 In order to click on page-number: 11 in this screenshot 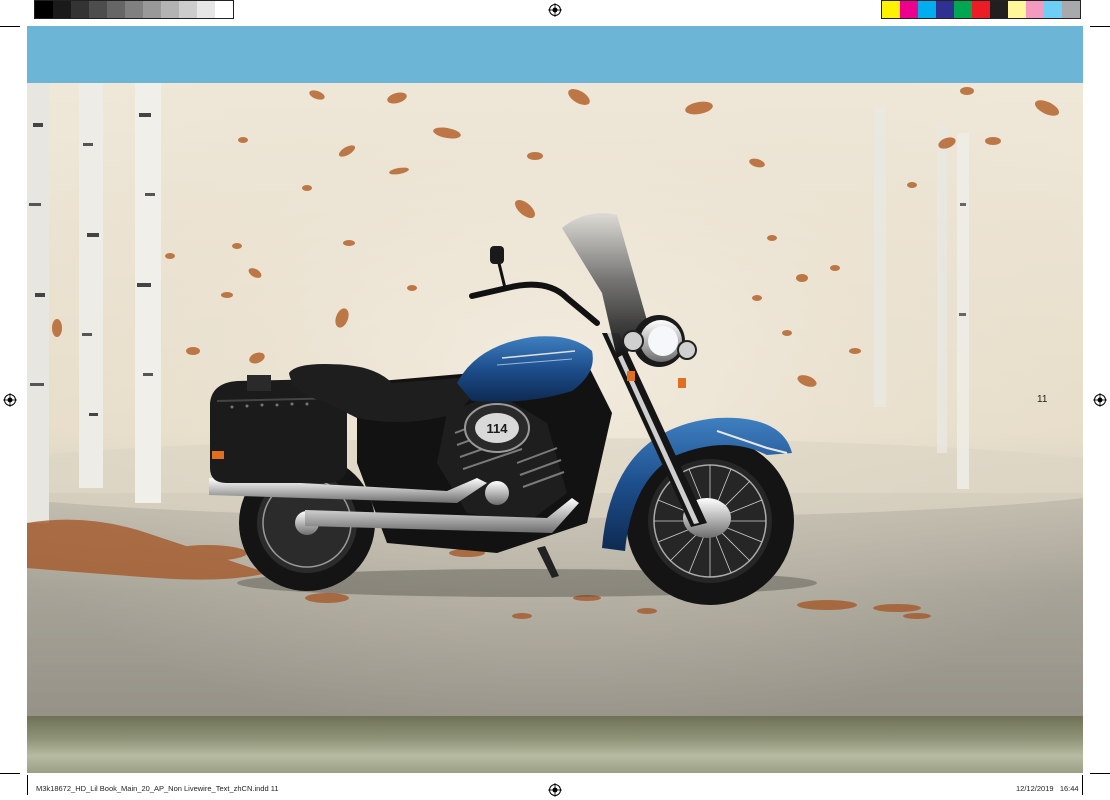, I will do `click(1042, 399)`.